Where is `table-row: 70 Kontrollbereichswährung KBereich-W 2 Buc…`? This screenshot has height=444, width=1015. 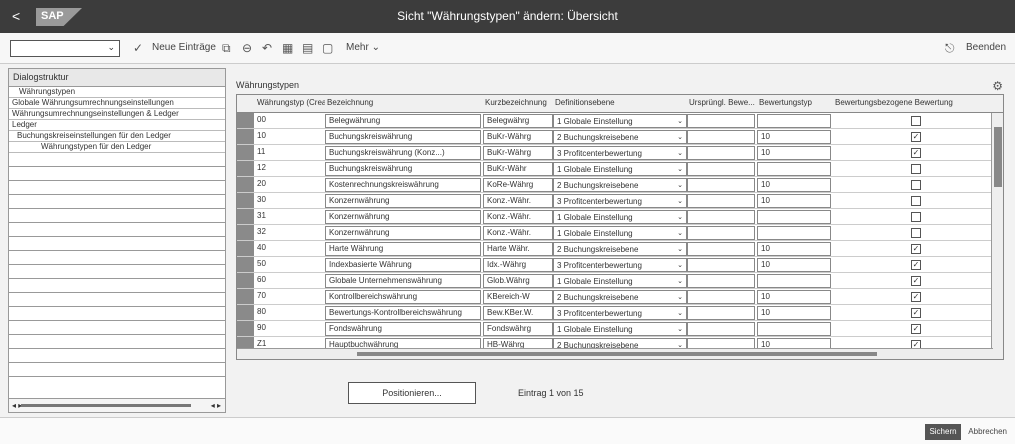
table-row: 70 Kontrollbereichswährung KBereich-W 2 Buc… is located at coordinates (620, 297).